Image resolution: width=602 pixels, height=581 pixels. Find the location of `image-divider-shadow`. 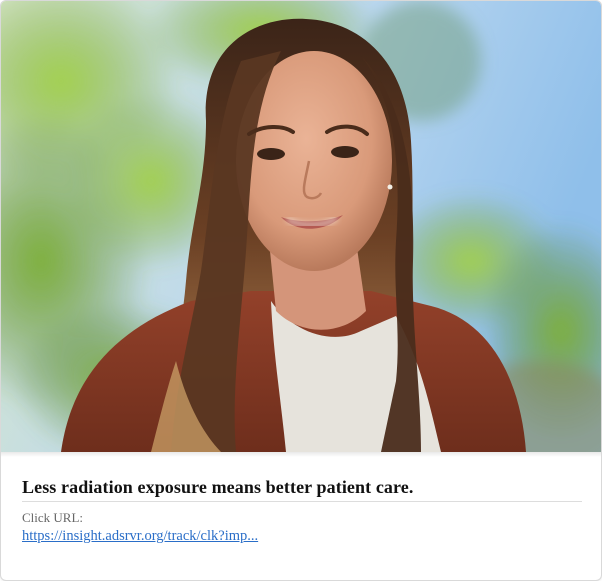

image-divider-shadow is located at coordinates (301, 454).